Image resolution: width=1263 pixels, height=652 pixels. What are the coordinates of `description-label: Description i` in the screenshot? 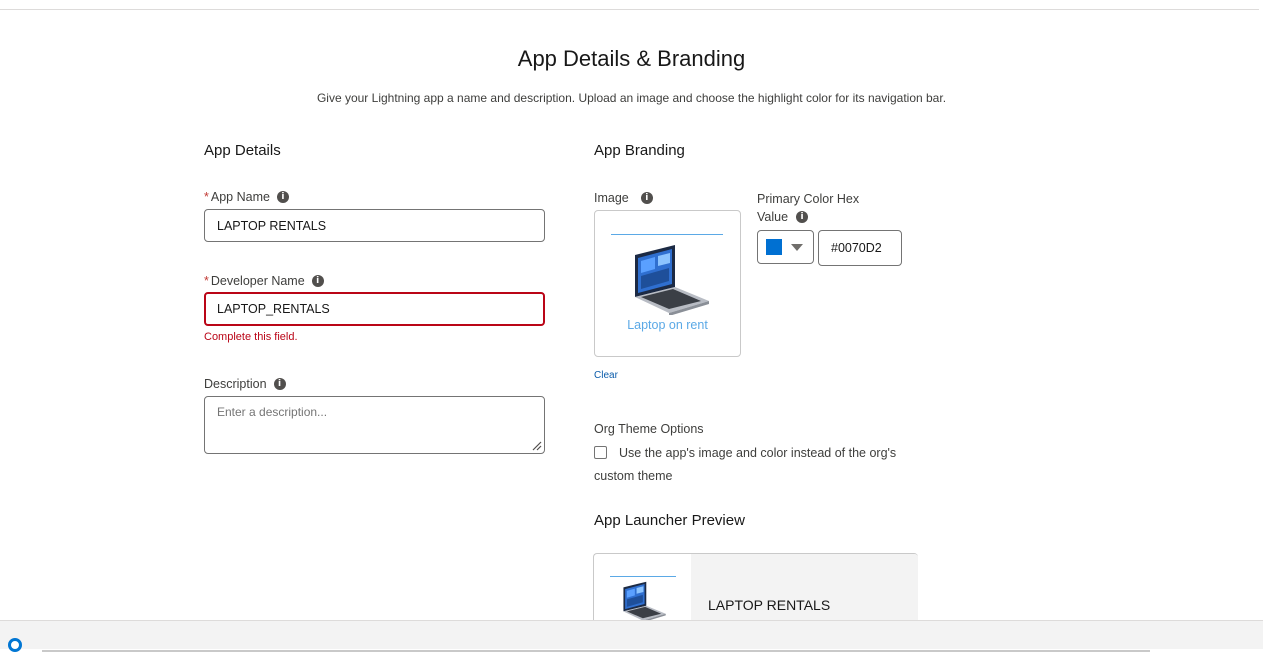 It's located at (245, 384).